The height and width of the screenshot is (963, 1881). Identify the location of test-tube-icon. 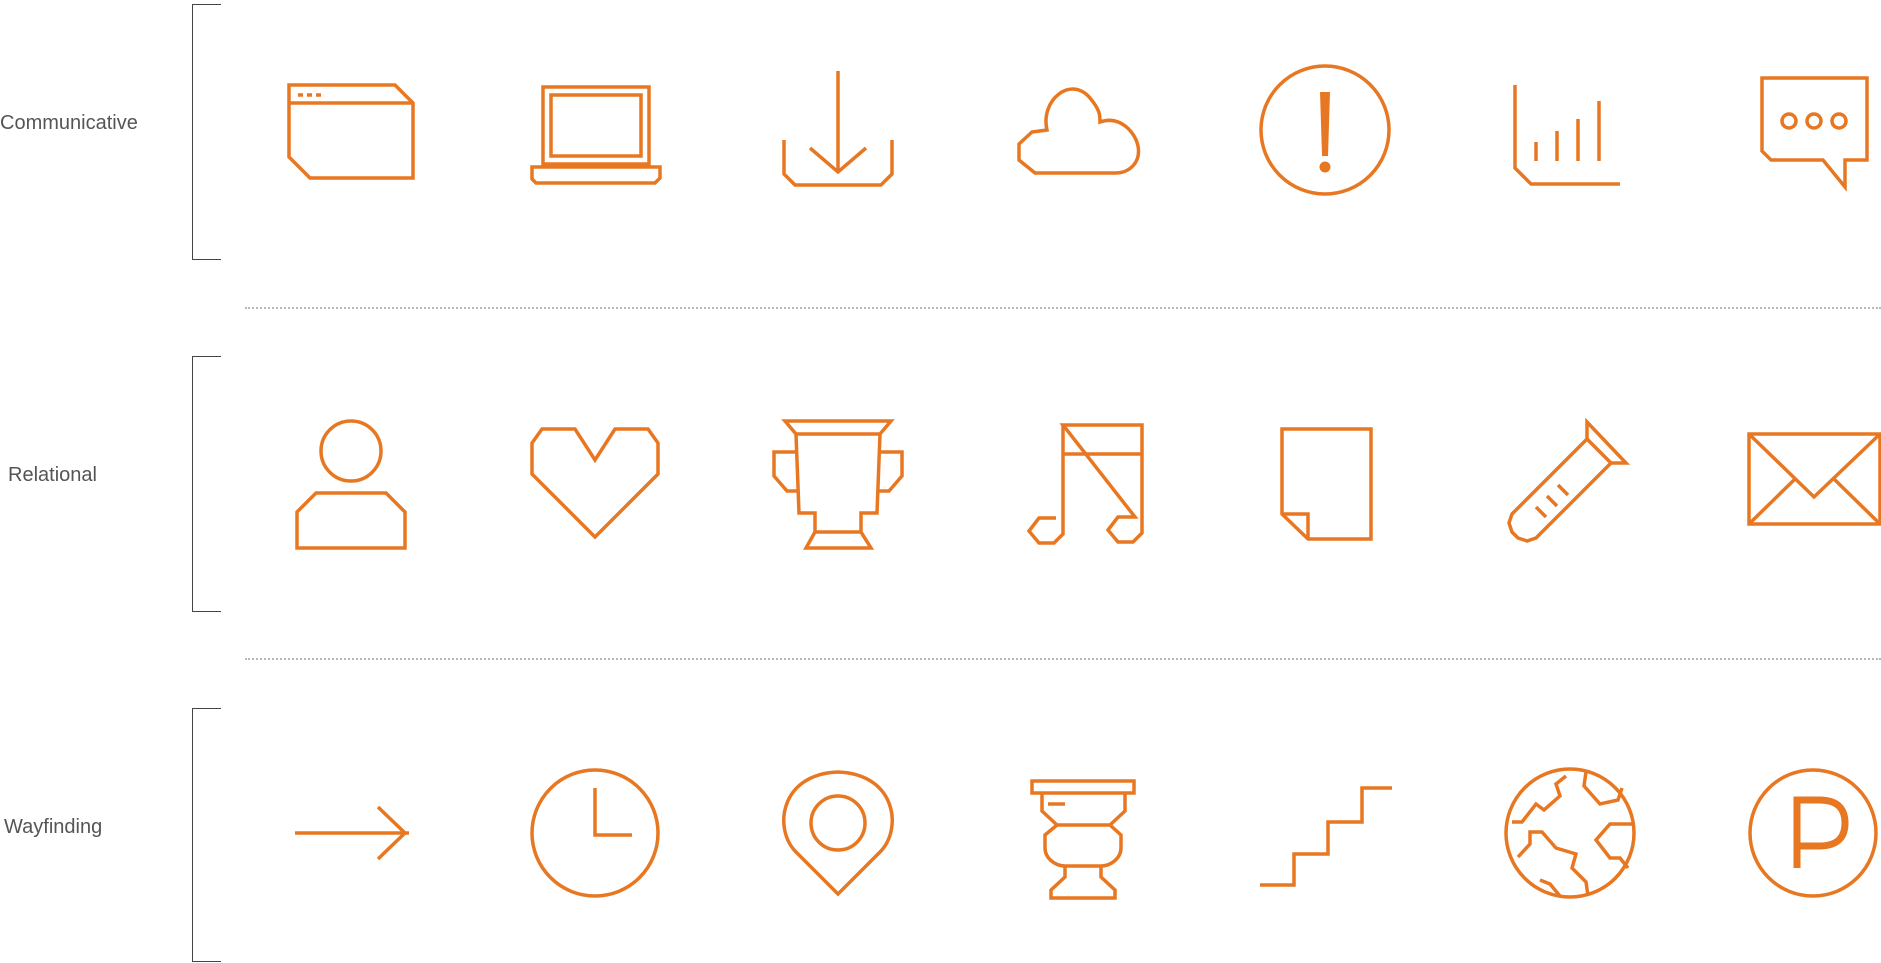
(1570, 480).